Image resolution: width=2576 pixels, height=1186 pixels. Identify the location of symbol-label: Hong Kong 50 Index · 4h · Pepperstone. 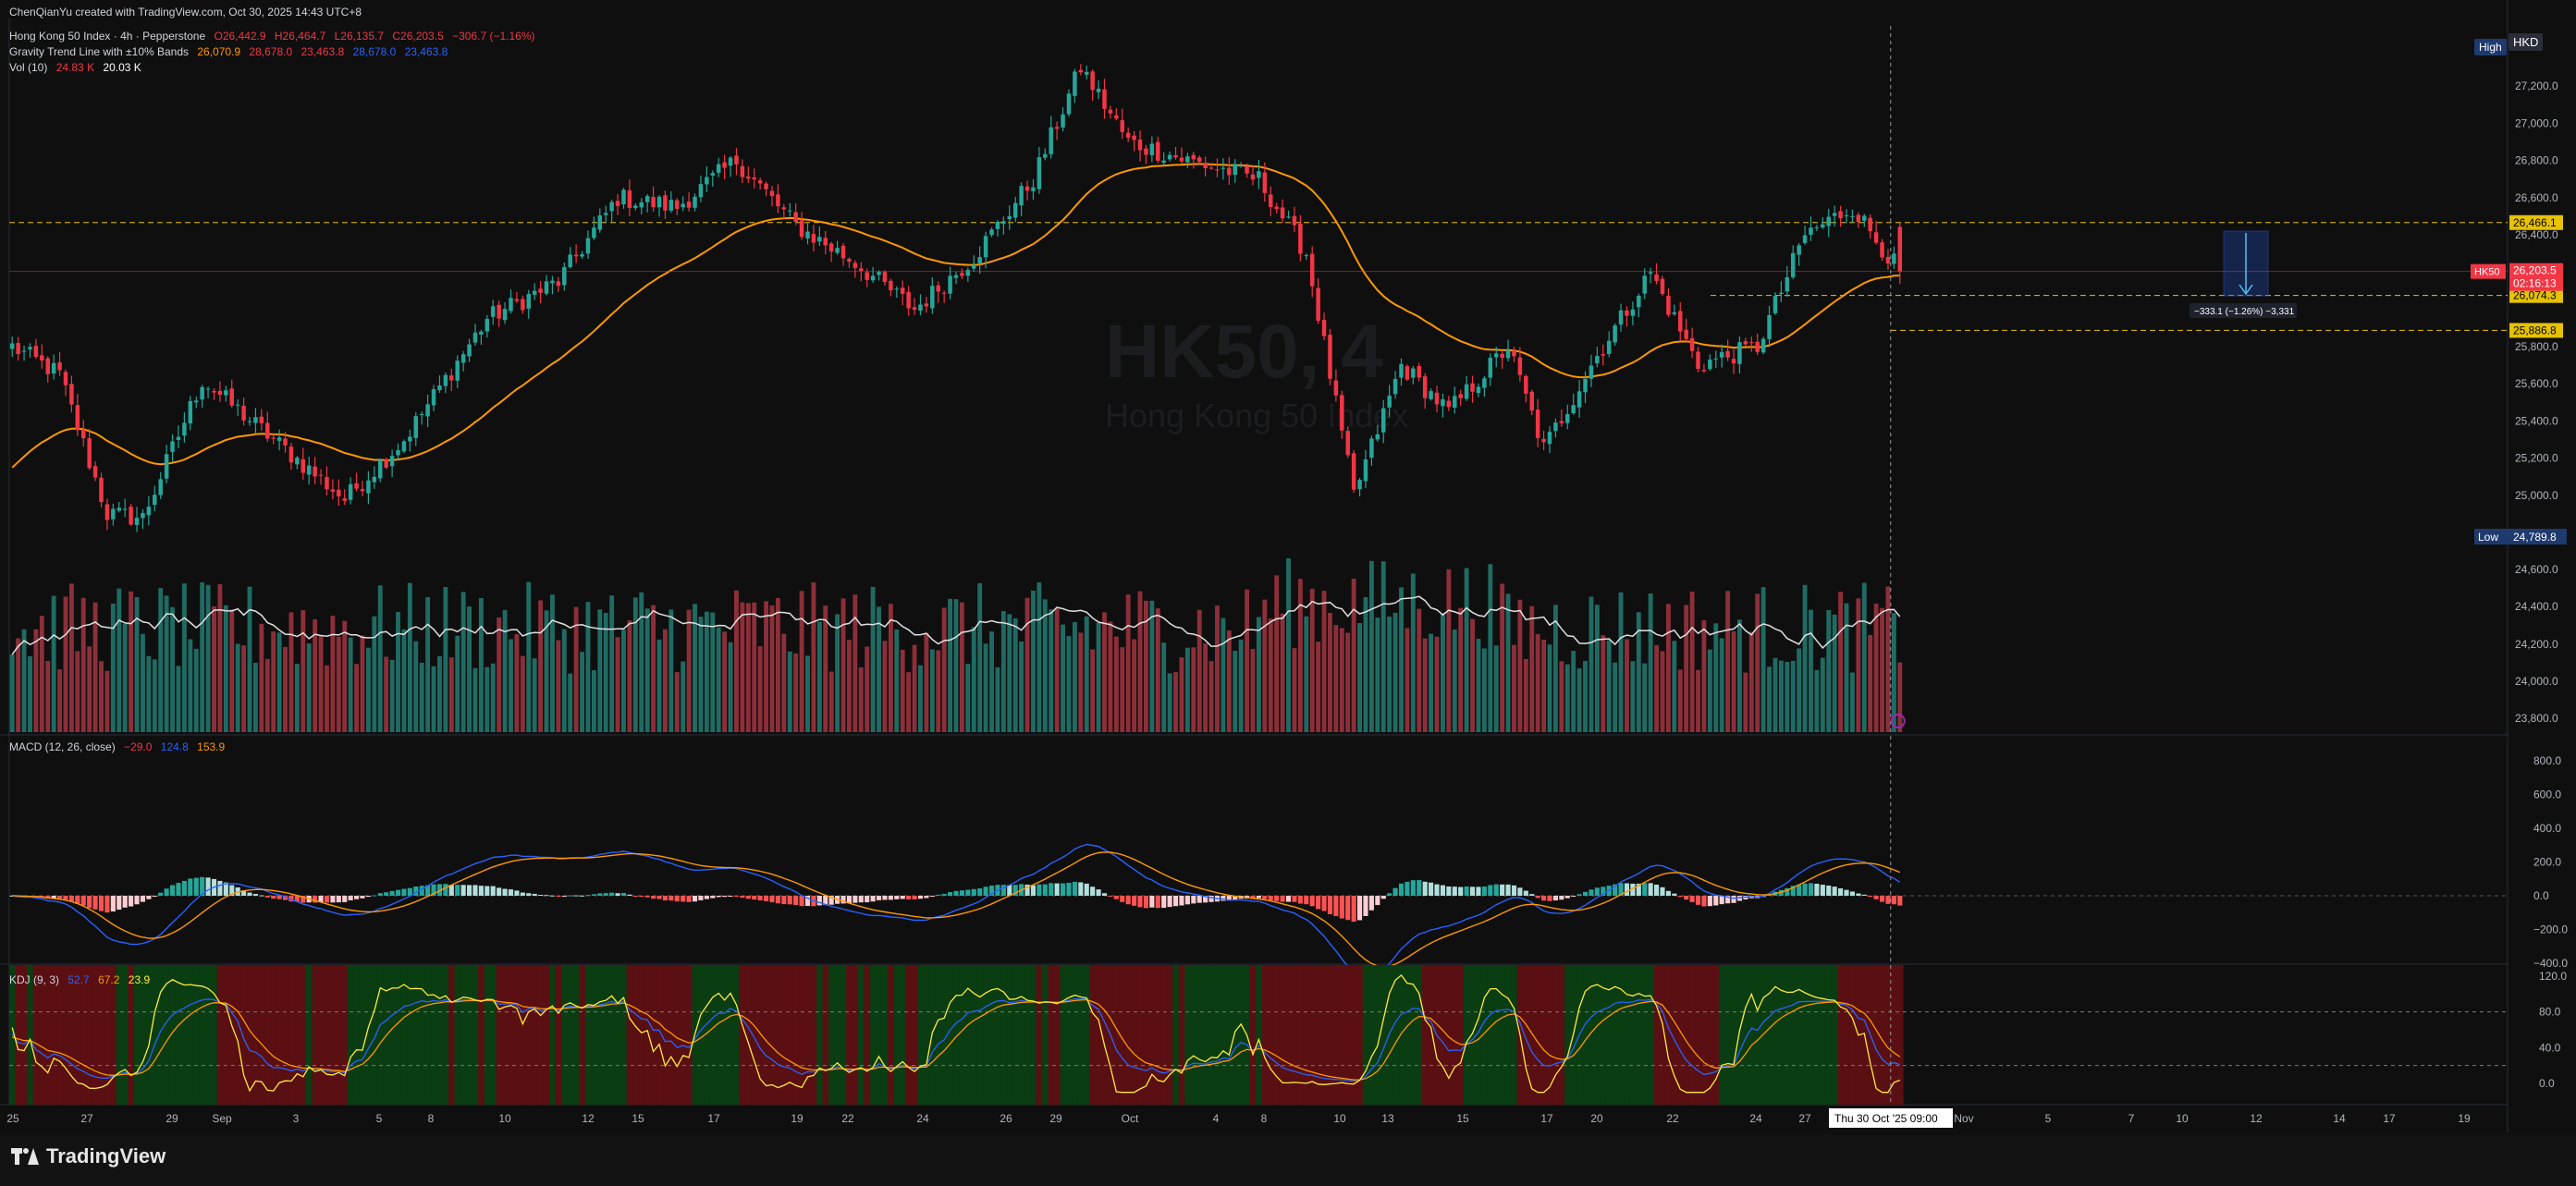
(107, 36).